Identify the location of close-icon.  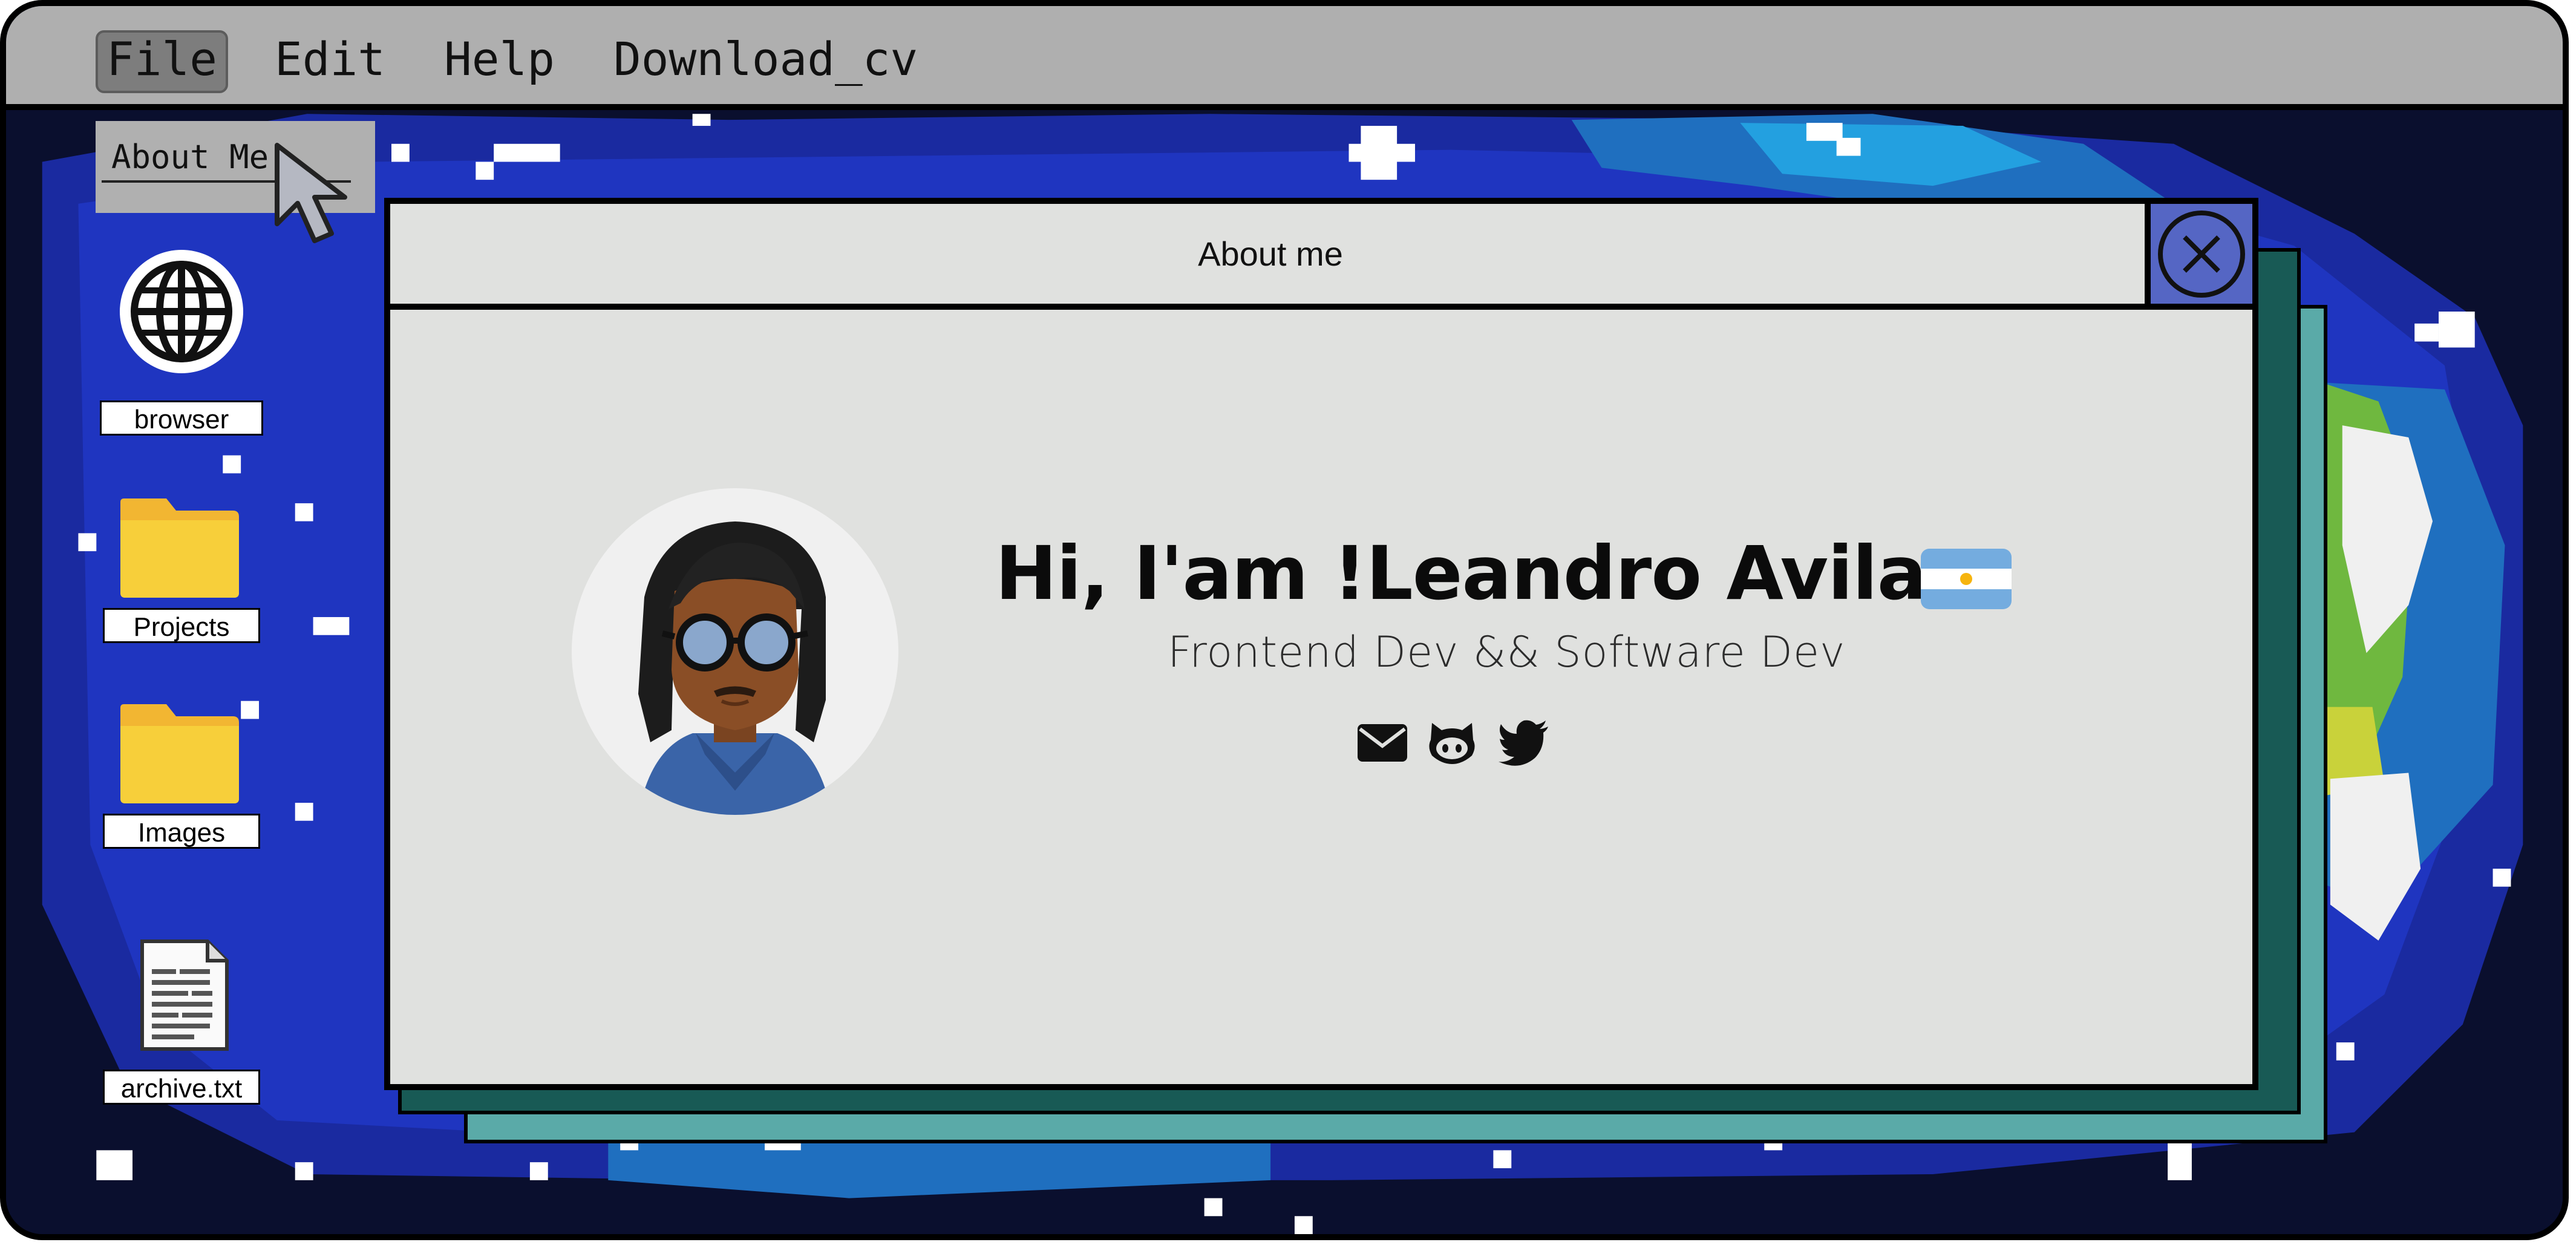
(2201, 254).